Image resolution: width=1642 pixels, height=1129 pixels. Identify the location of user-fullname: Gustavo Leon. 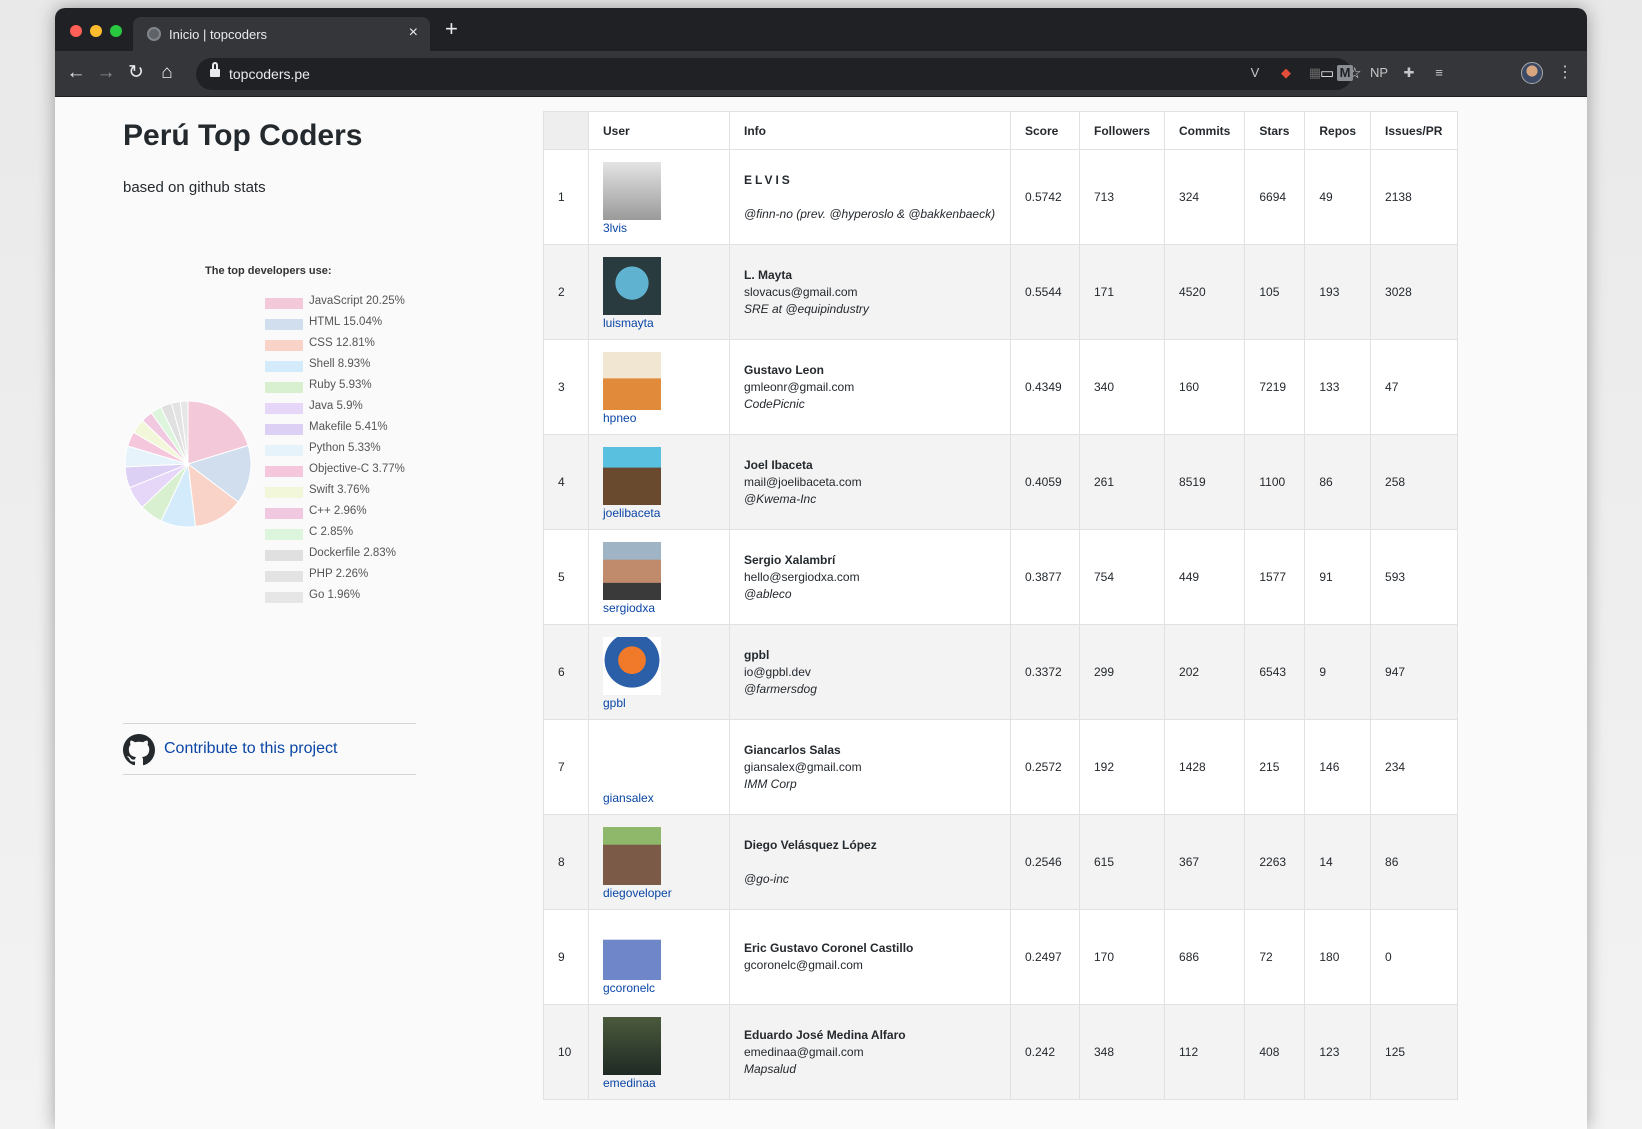
(784, 369).